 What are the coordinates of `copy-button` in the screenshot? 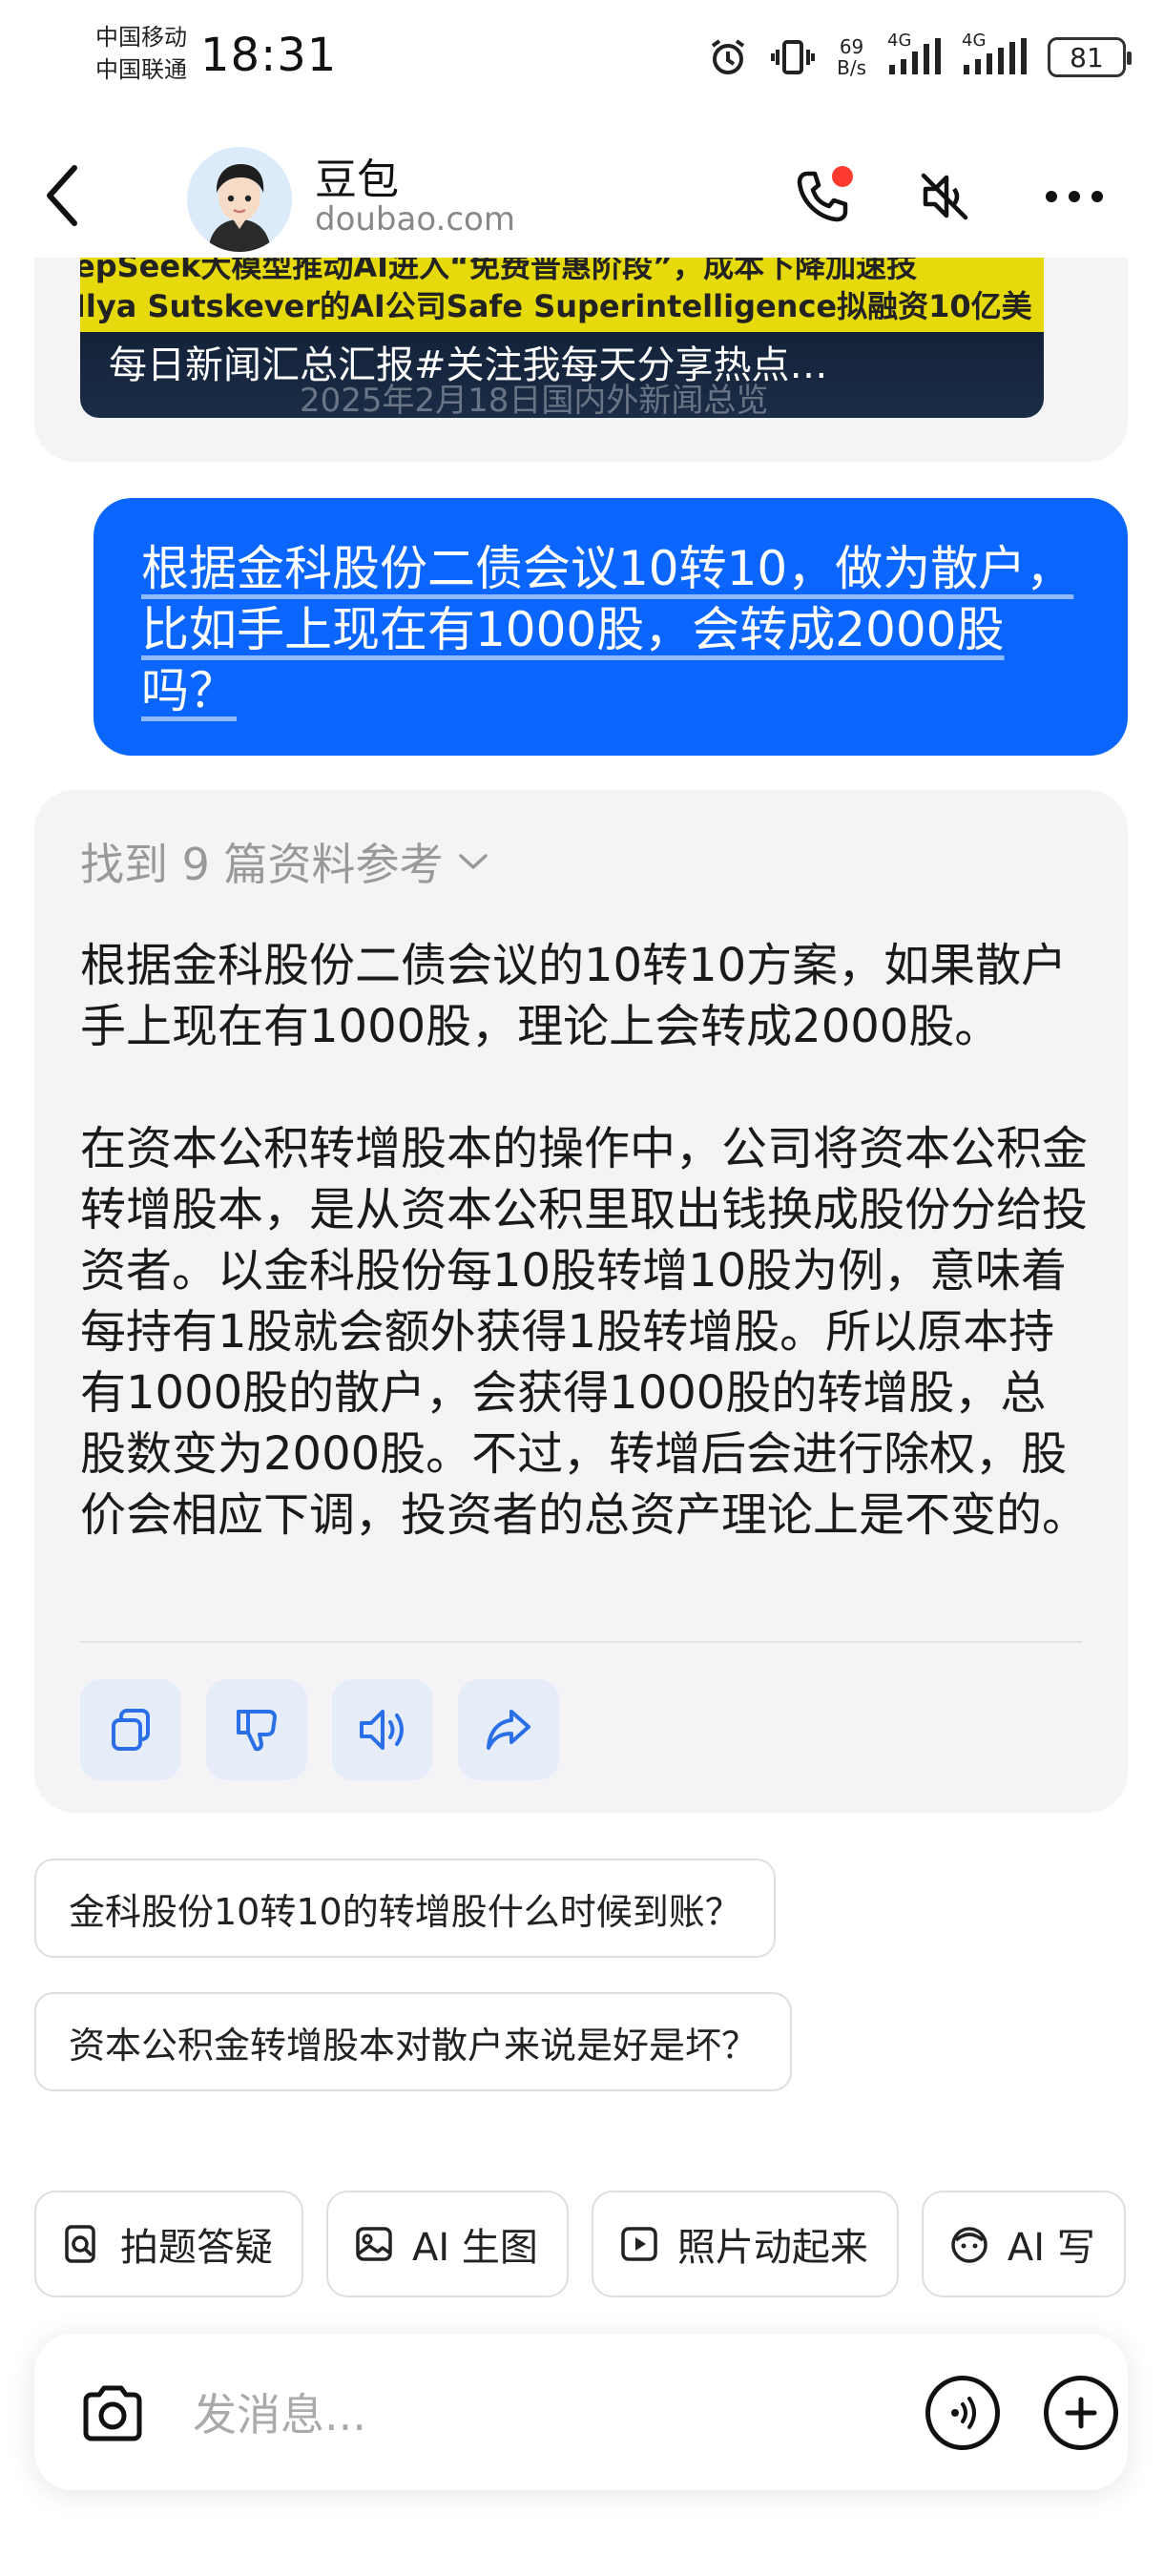 It's located at (130, 1729).